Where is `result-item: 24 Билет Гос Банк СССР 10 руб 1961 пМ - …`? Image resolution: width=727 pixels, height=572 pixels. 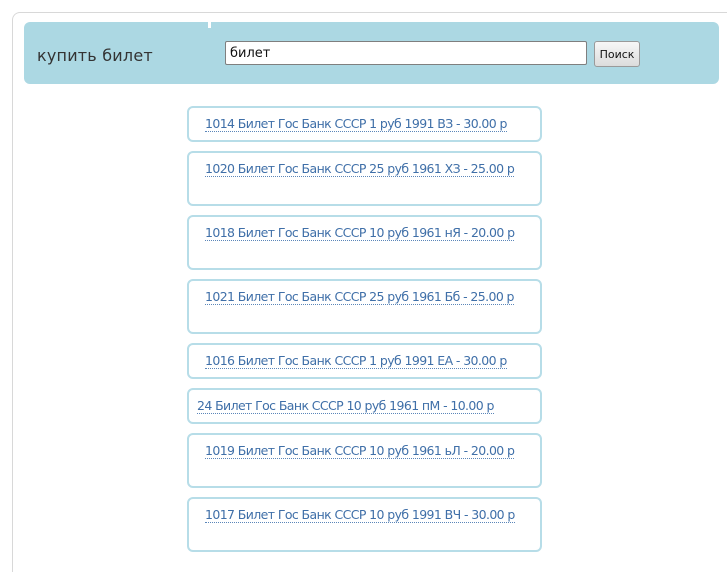 result-item: 24 Билет Гос Банк СССР 10 руб 1961 пМ - … is located at coordinates (364, 406).